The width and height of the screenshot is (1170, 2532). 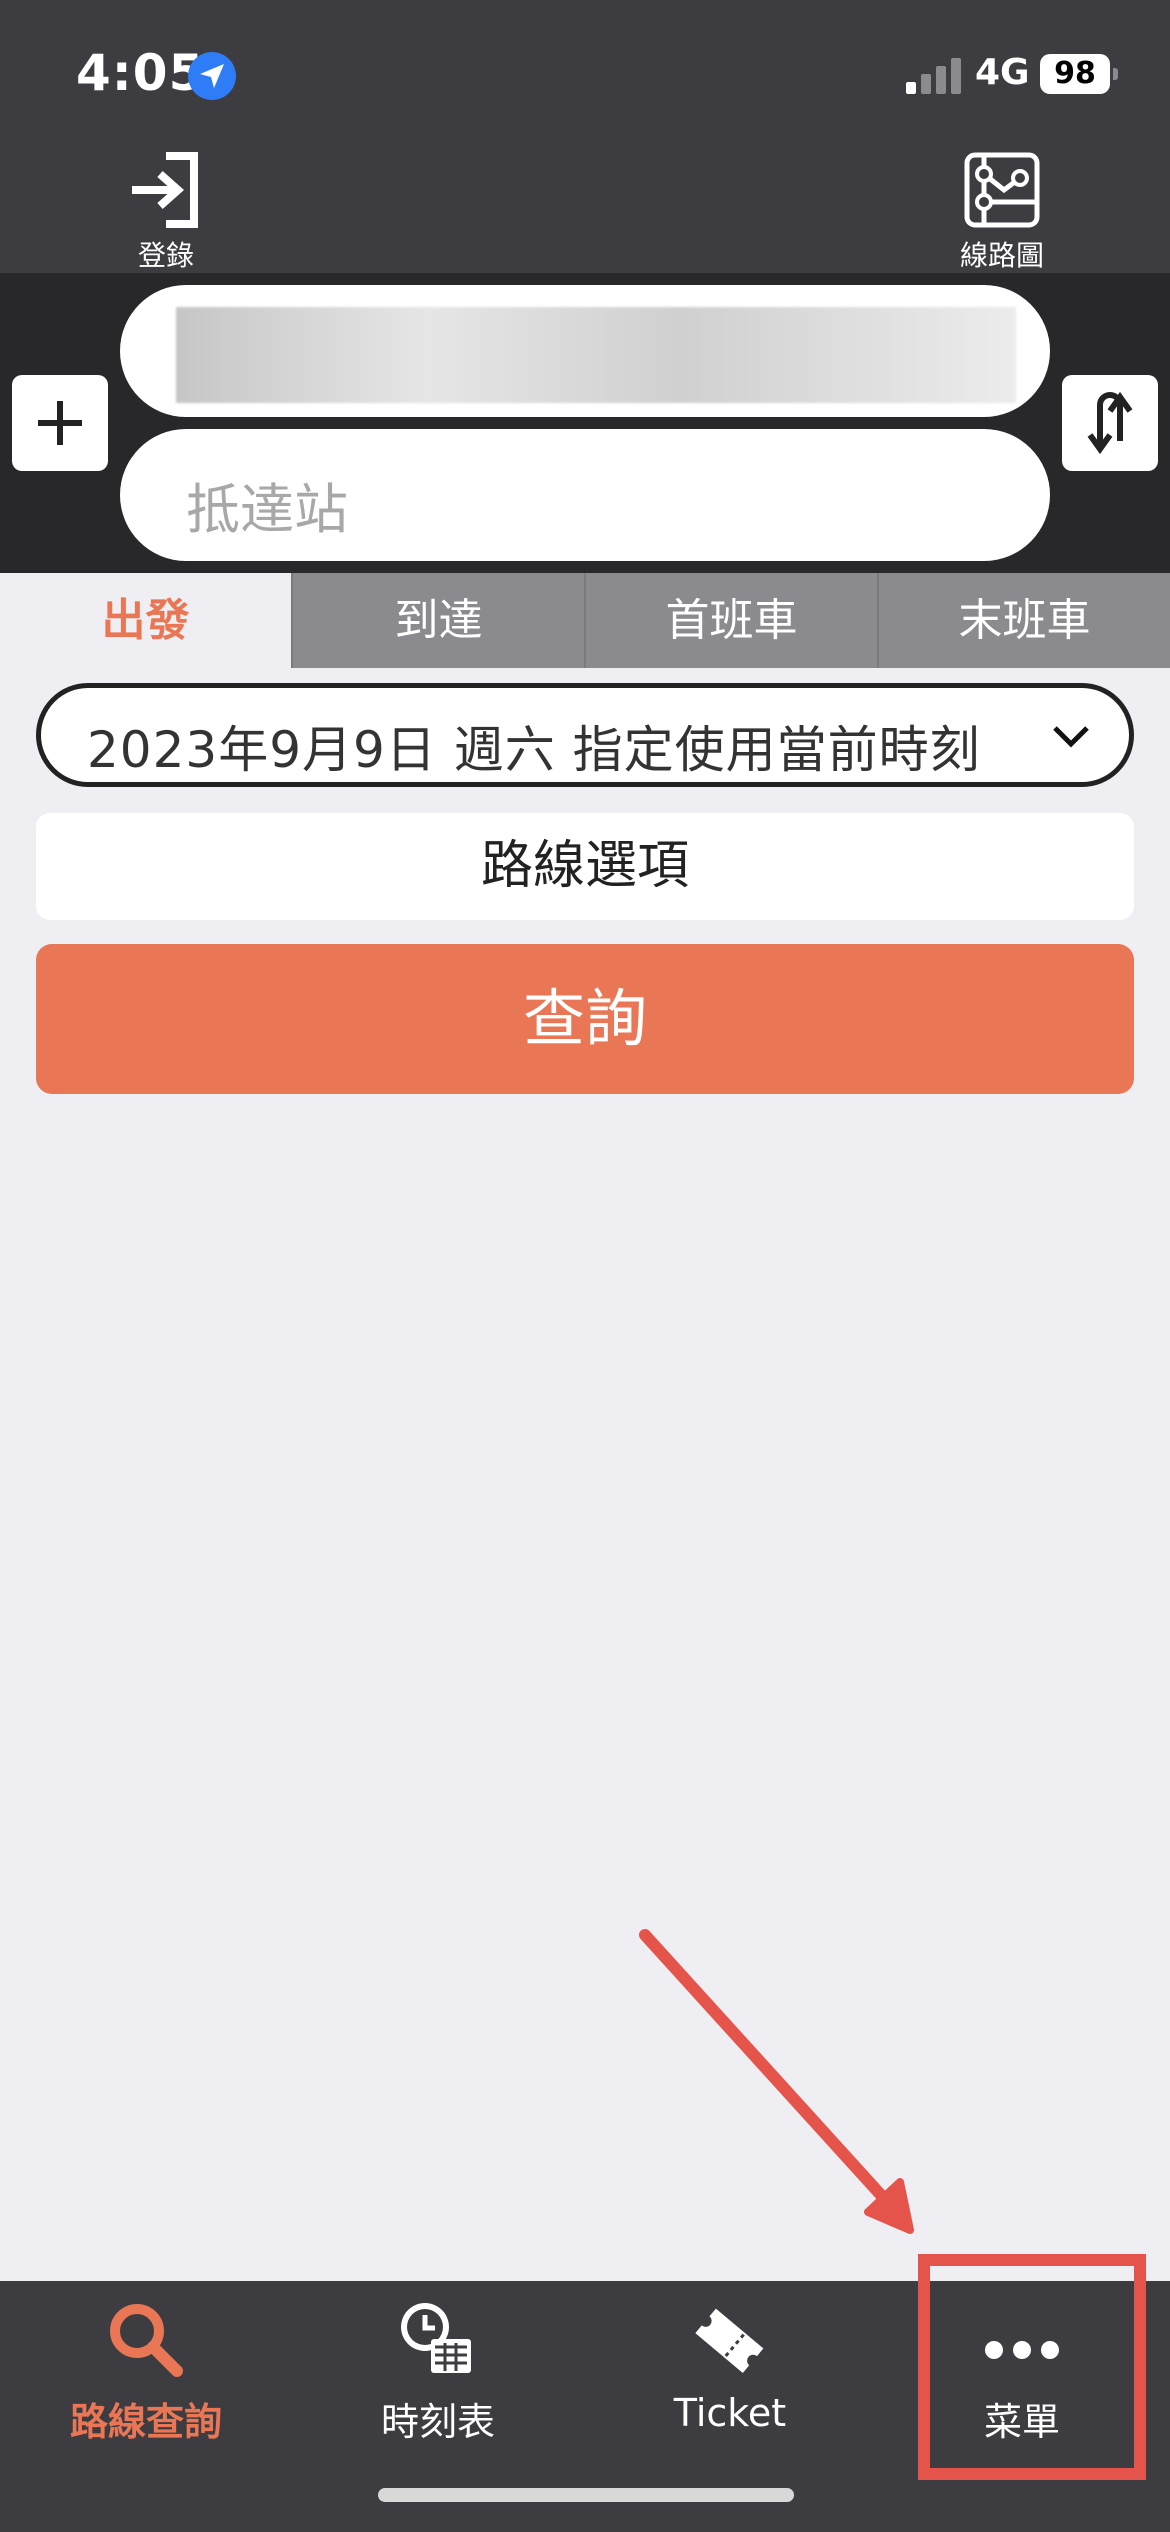 I want to click on date-time-value: 2023年9月9日 週六 指定使用當前時刻, so click(x=534, y=750).